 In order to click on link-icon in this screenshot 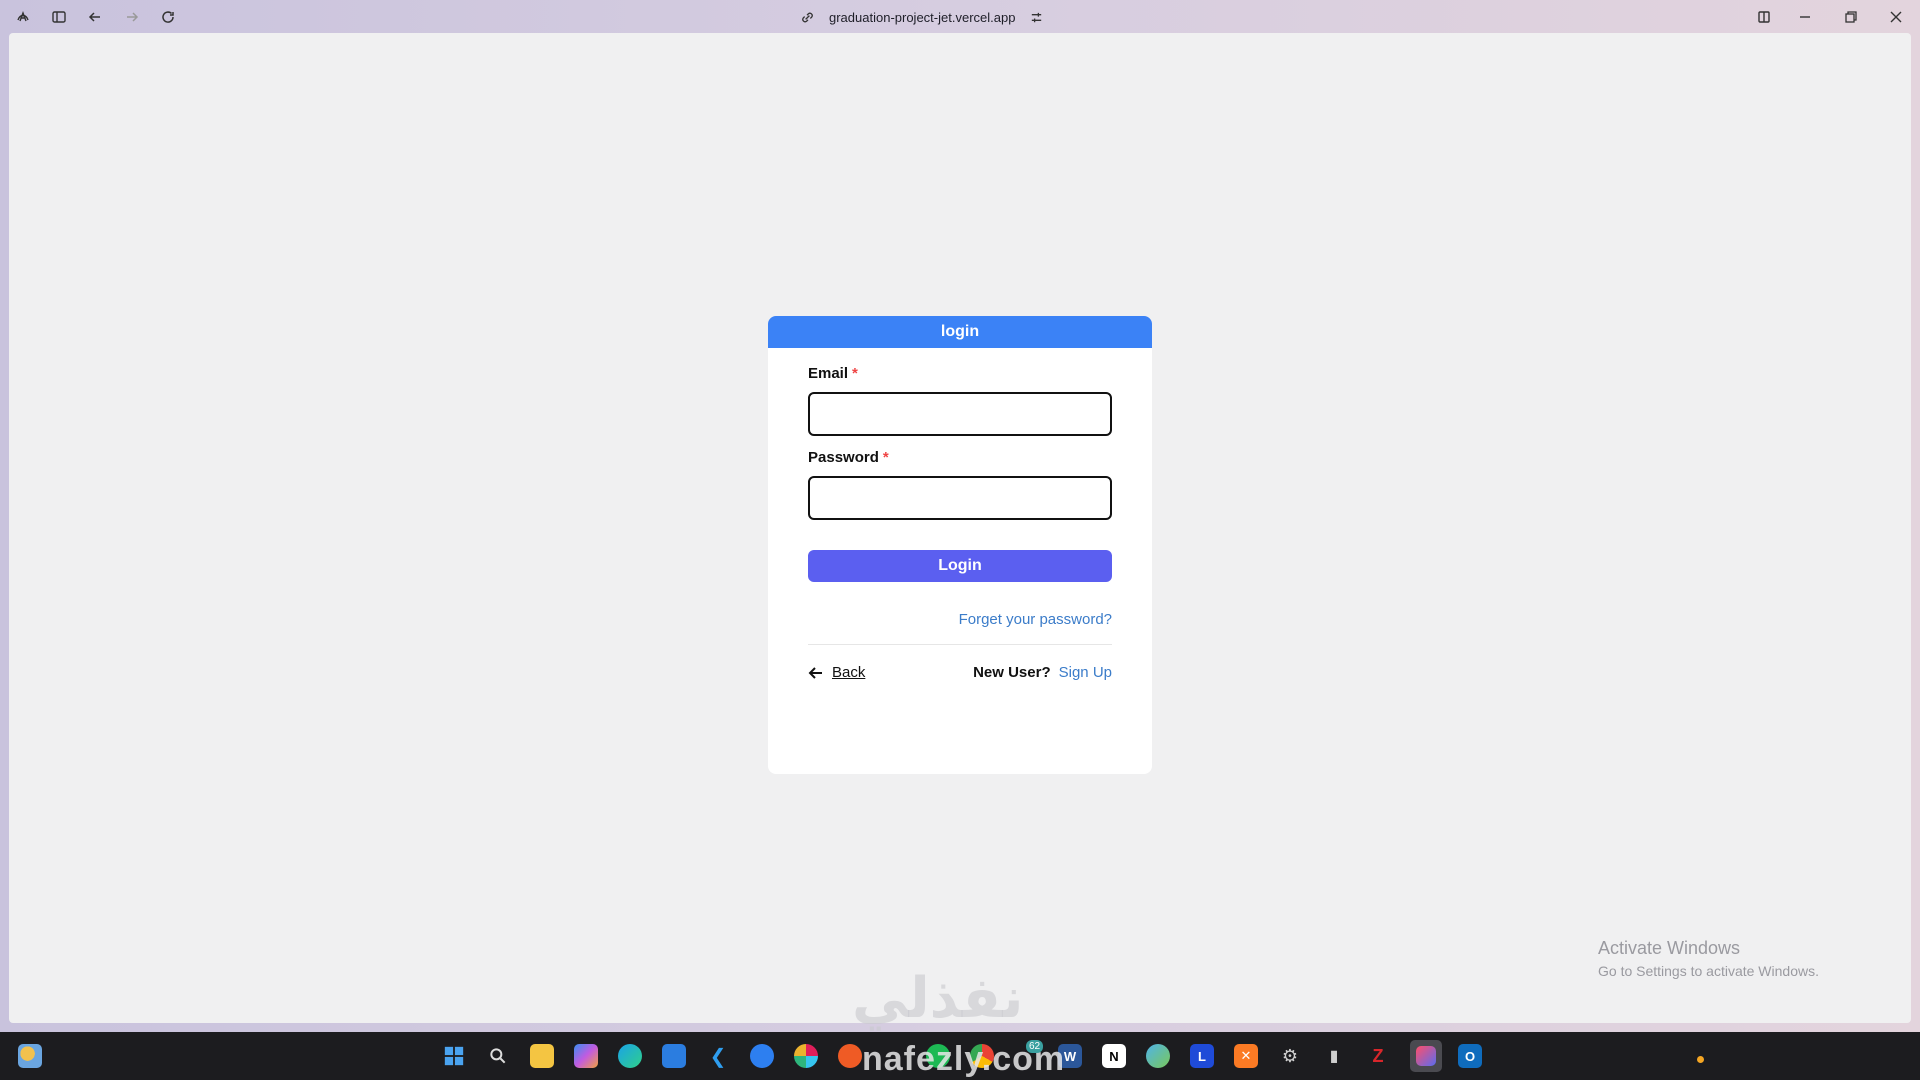, I will do `click(807, 17)`.